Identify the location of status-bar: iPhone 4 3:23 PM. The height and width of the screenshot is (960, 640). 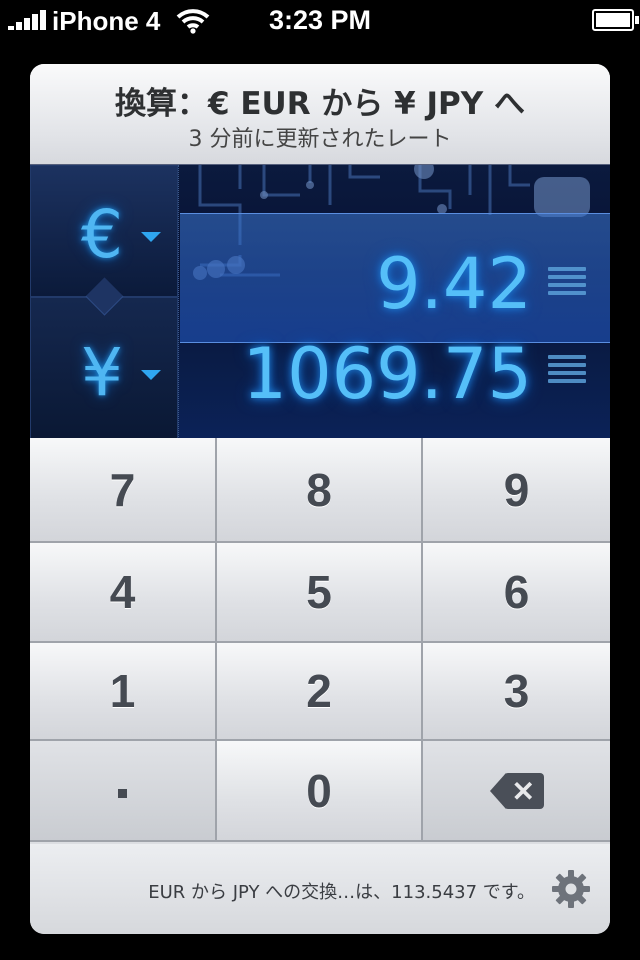
(320, 20).